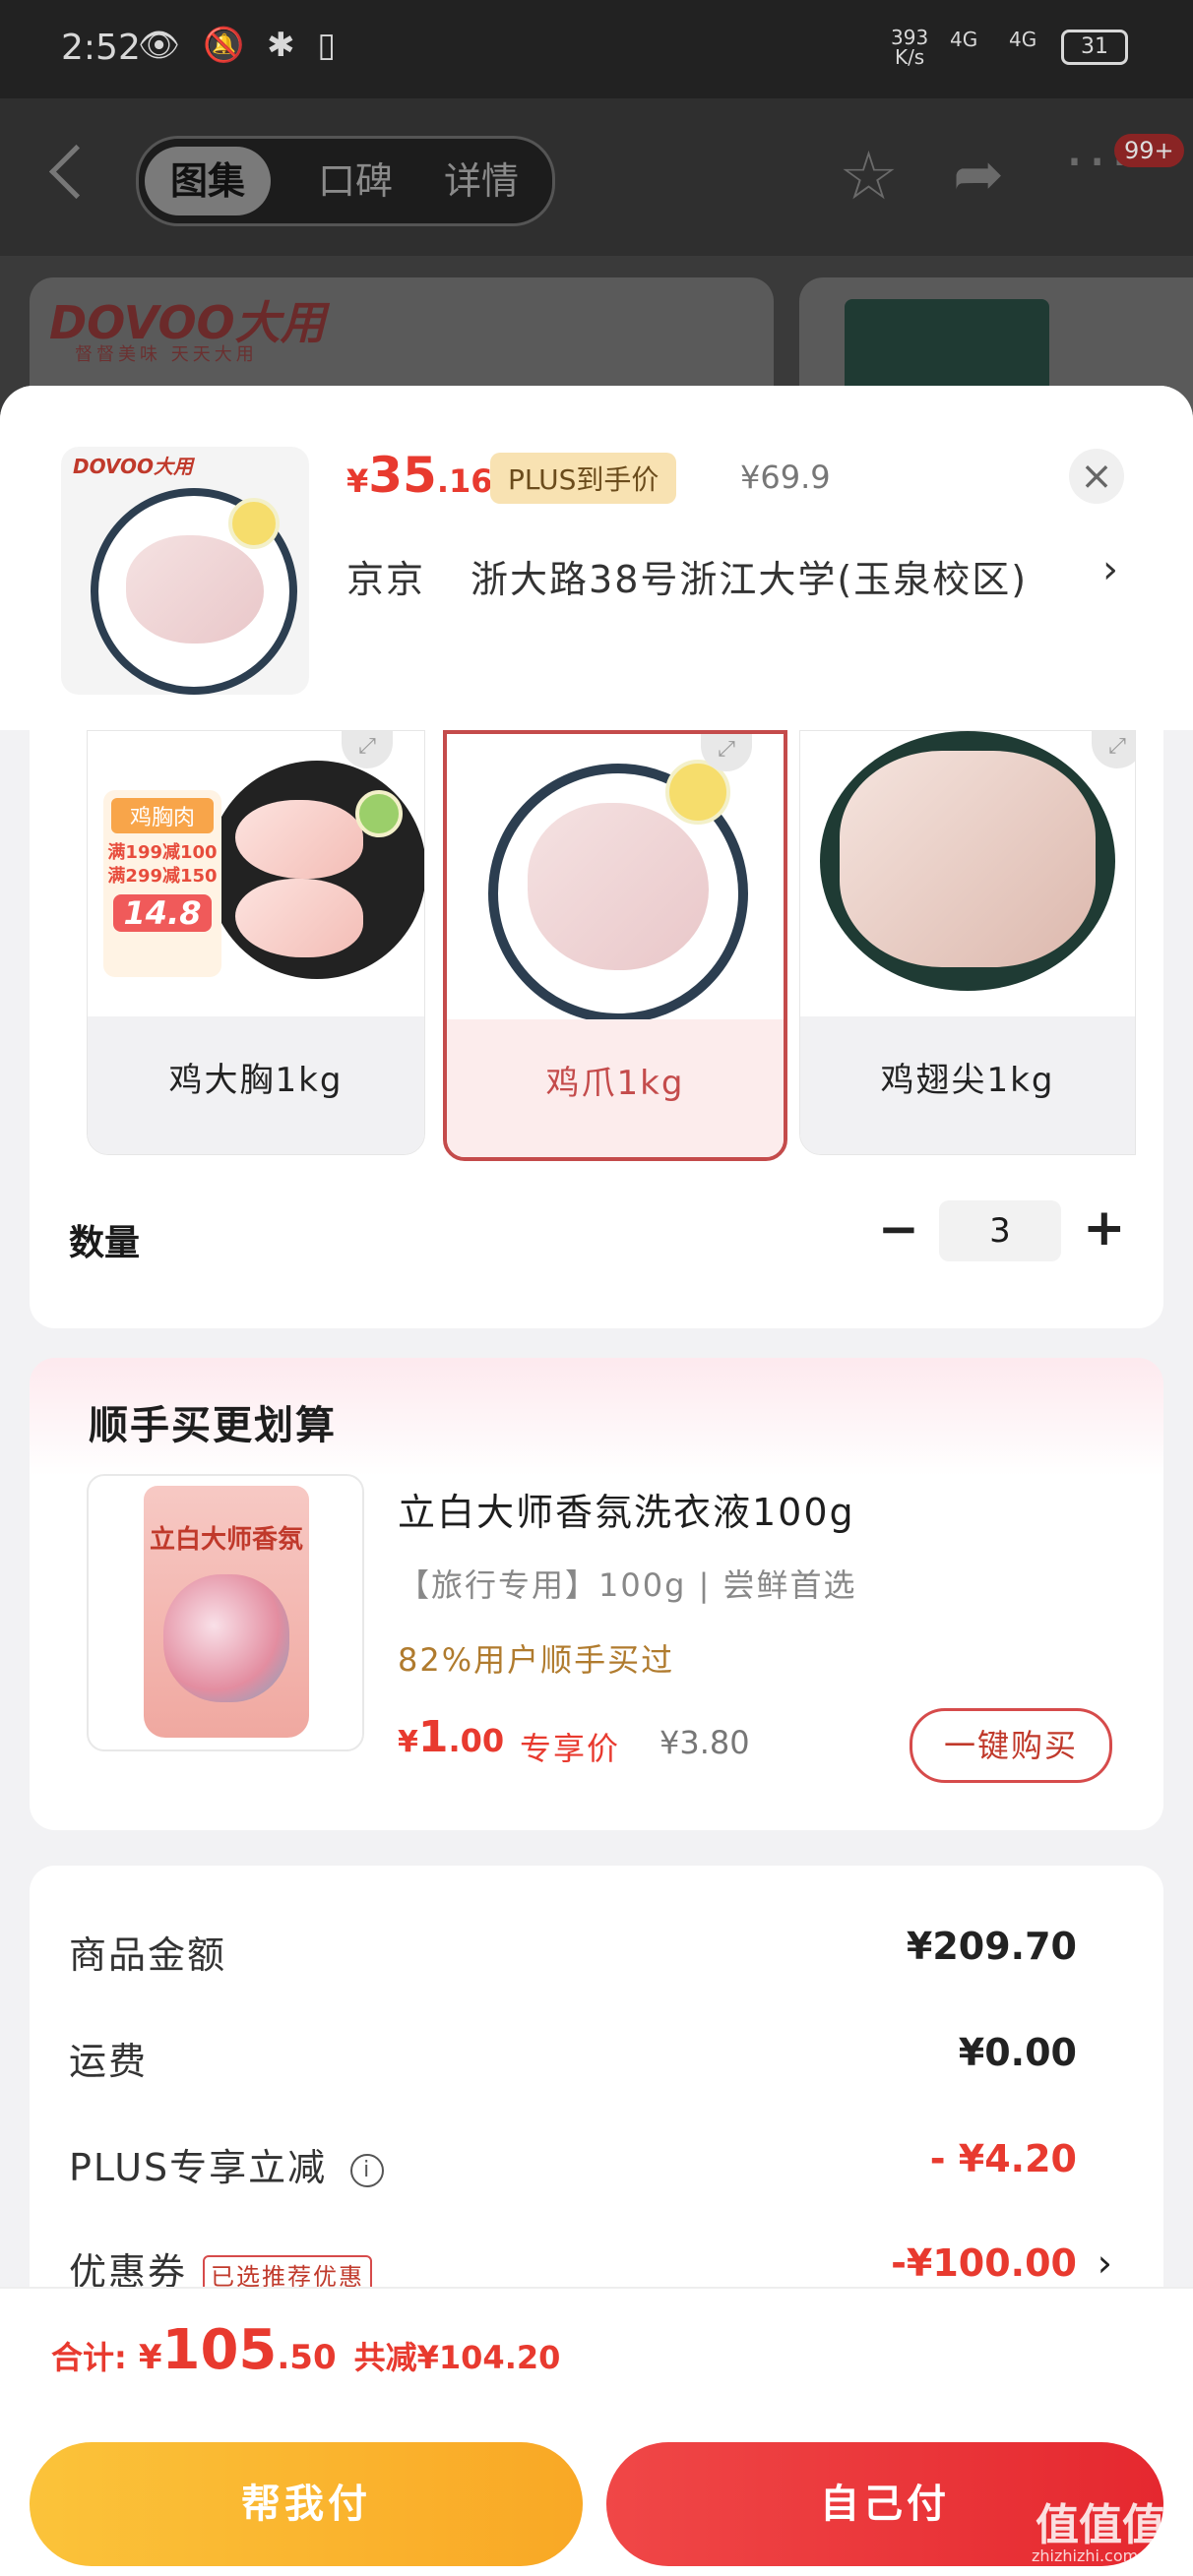 The width and height of the screenshot is (1193, 2576). What do you see at coordinates (76, 172) in the screenshot?
I see `back-arrow-icon` at bounding box center [76, 172].